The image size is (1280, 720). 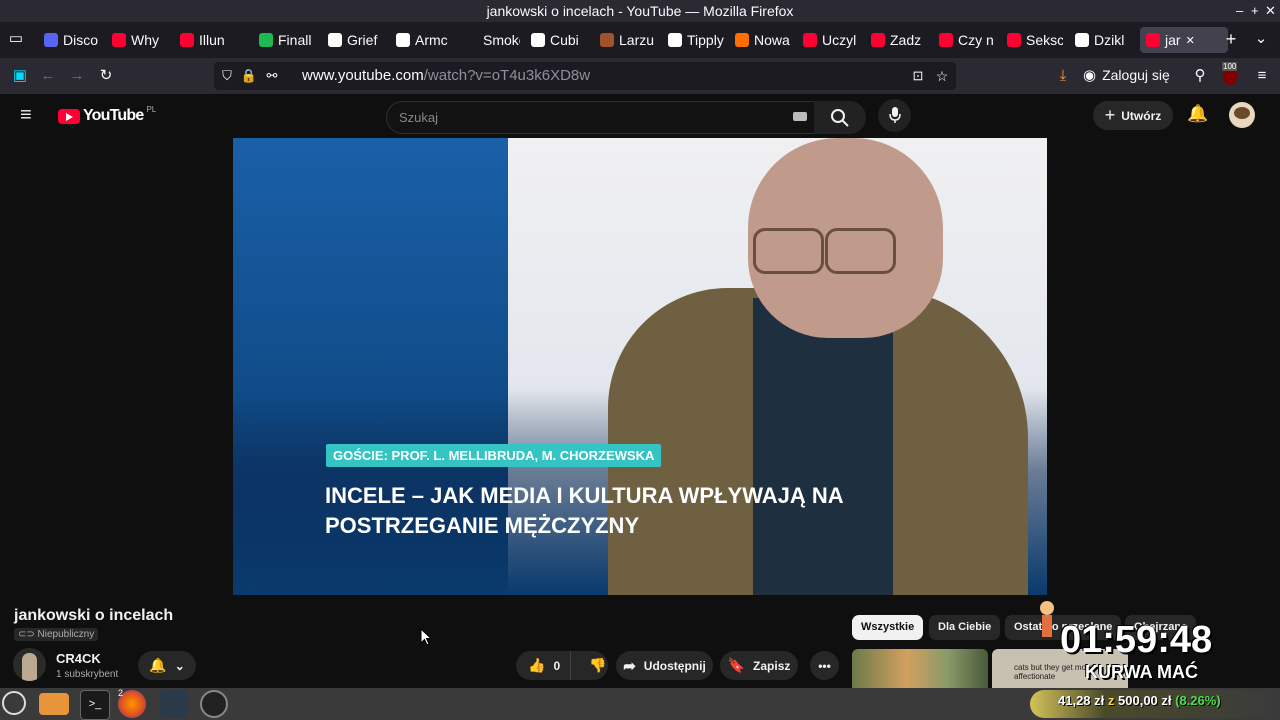 I want to click on app-menu-icon: ≡, so click(x=1262, y=76).